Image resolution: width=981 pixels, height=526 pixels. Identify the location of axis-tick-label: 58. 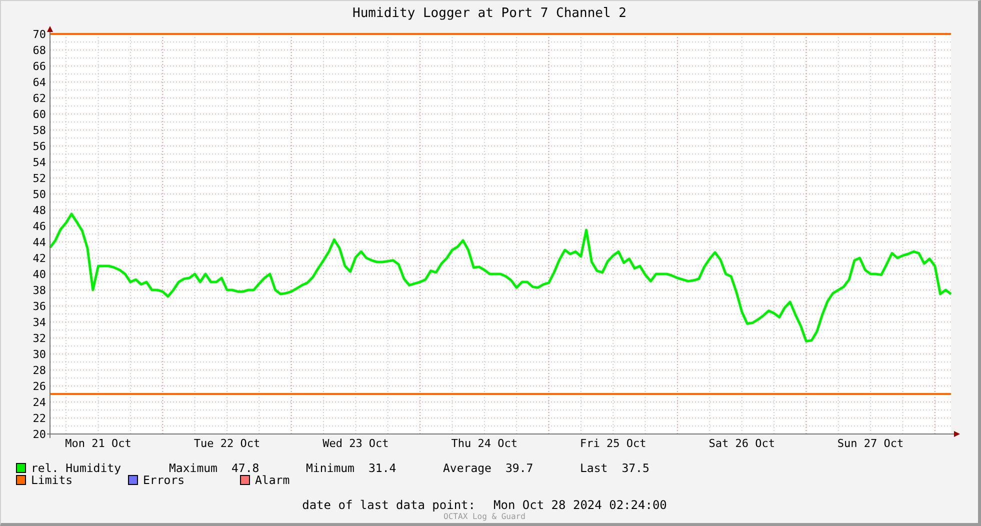
(39, 130).